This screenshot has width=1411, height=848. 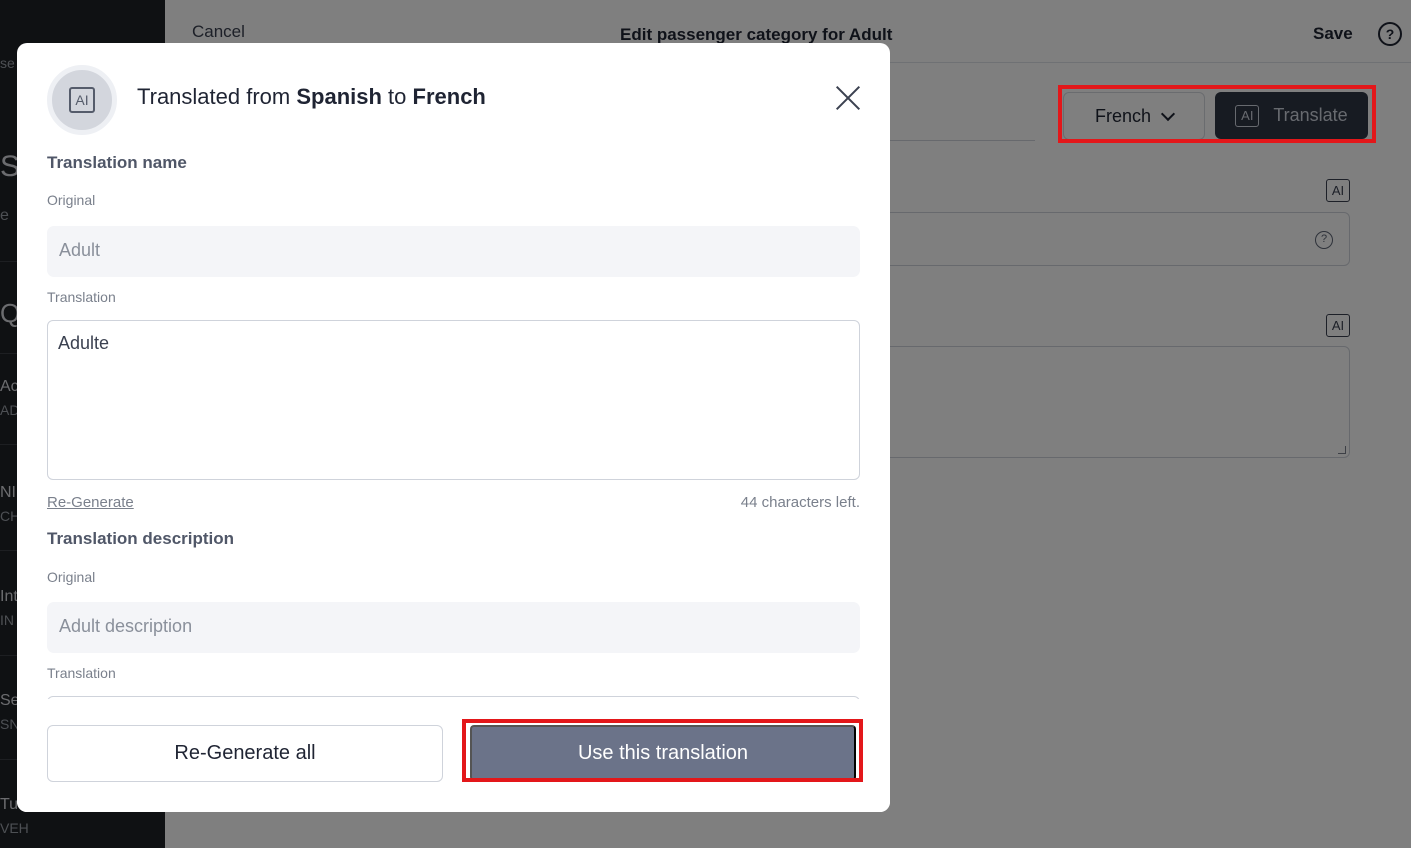 I want to click on target-language: French, so click(x=449, y=96).